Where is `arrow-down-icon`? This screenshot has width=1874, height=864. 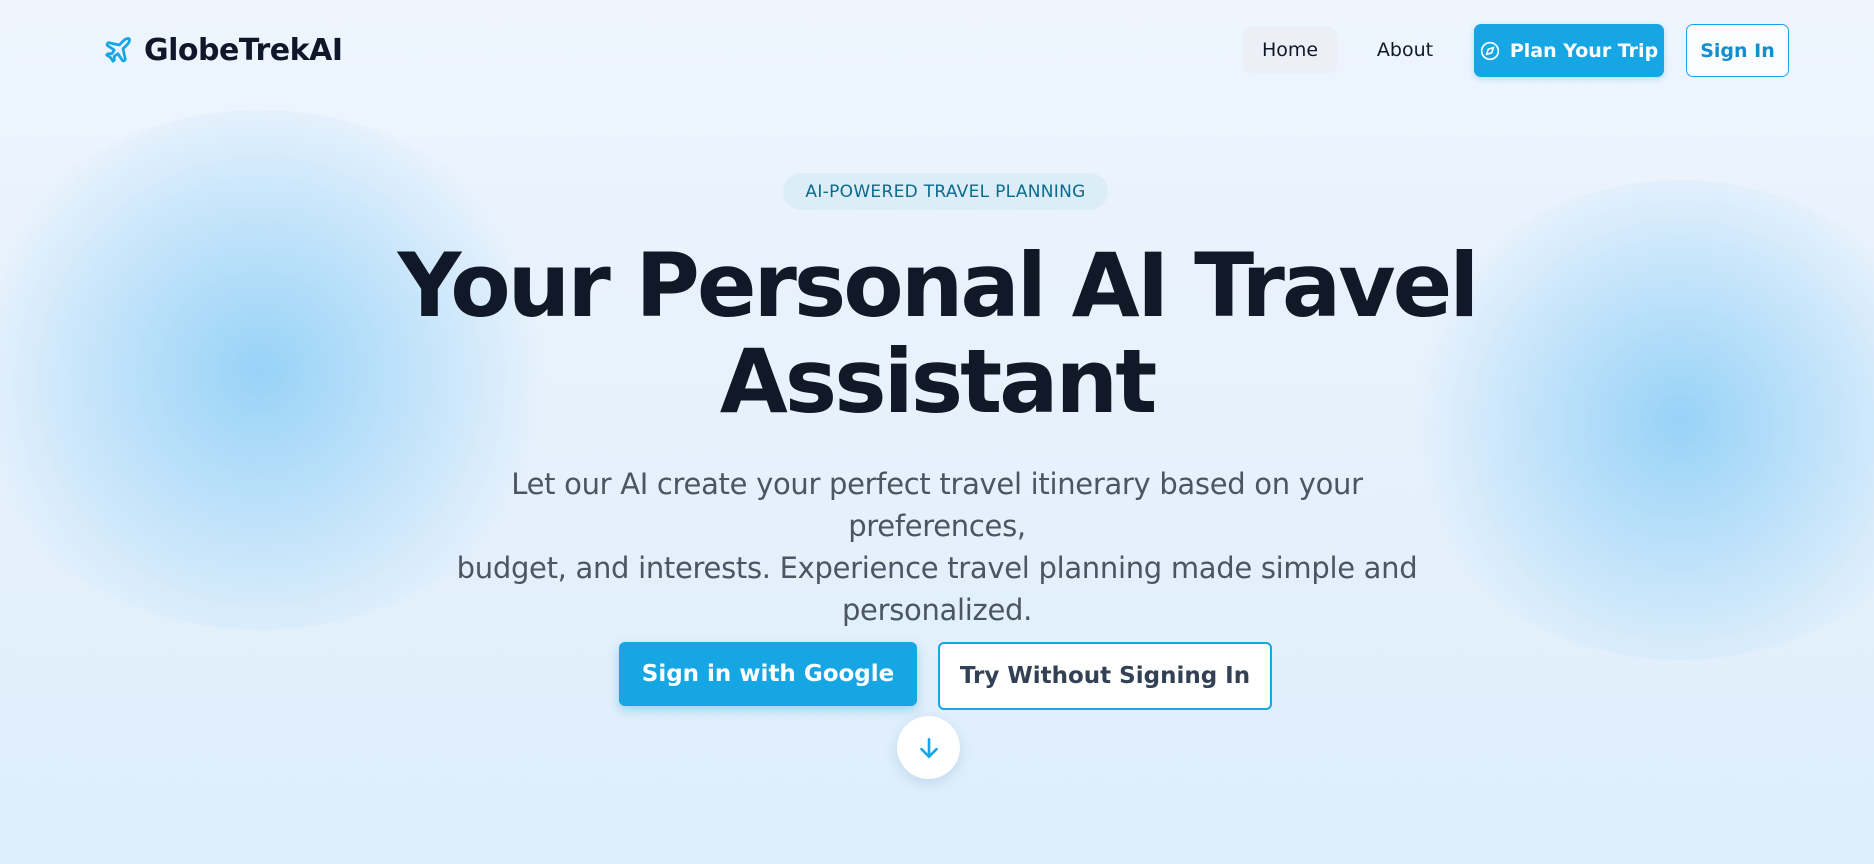
arrow-down-icon is located at coordinates (929, 748).